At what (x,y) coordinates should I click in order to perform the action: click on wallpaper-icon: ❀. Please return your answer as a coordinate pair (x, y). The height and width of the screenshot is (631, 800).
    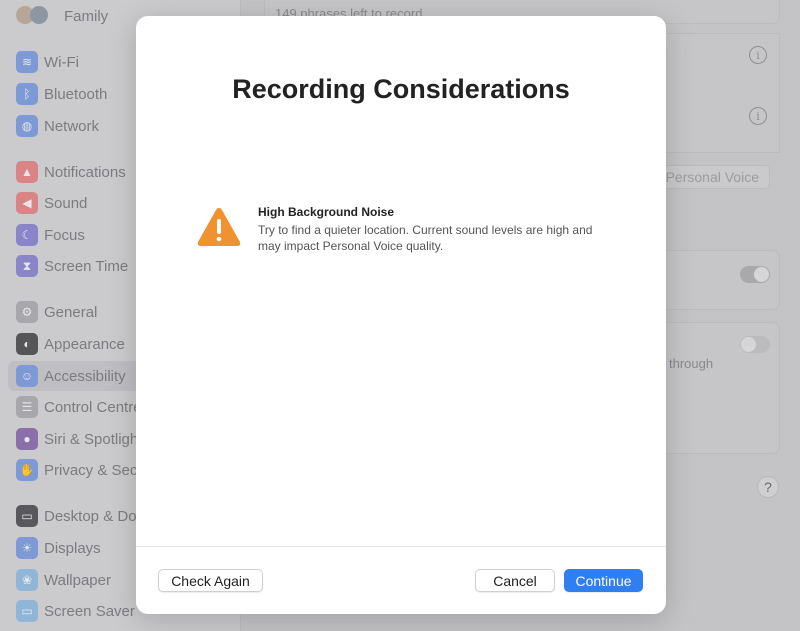
    Looking at the image, I should click on (27, 580).